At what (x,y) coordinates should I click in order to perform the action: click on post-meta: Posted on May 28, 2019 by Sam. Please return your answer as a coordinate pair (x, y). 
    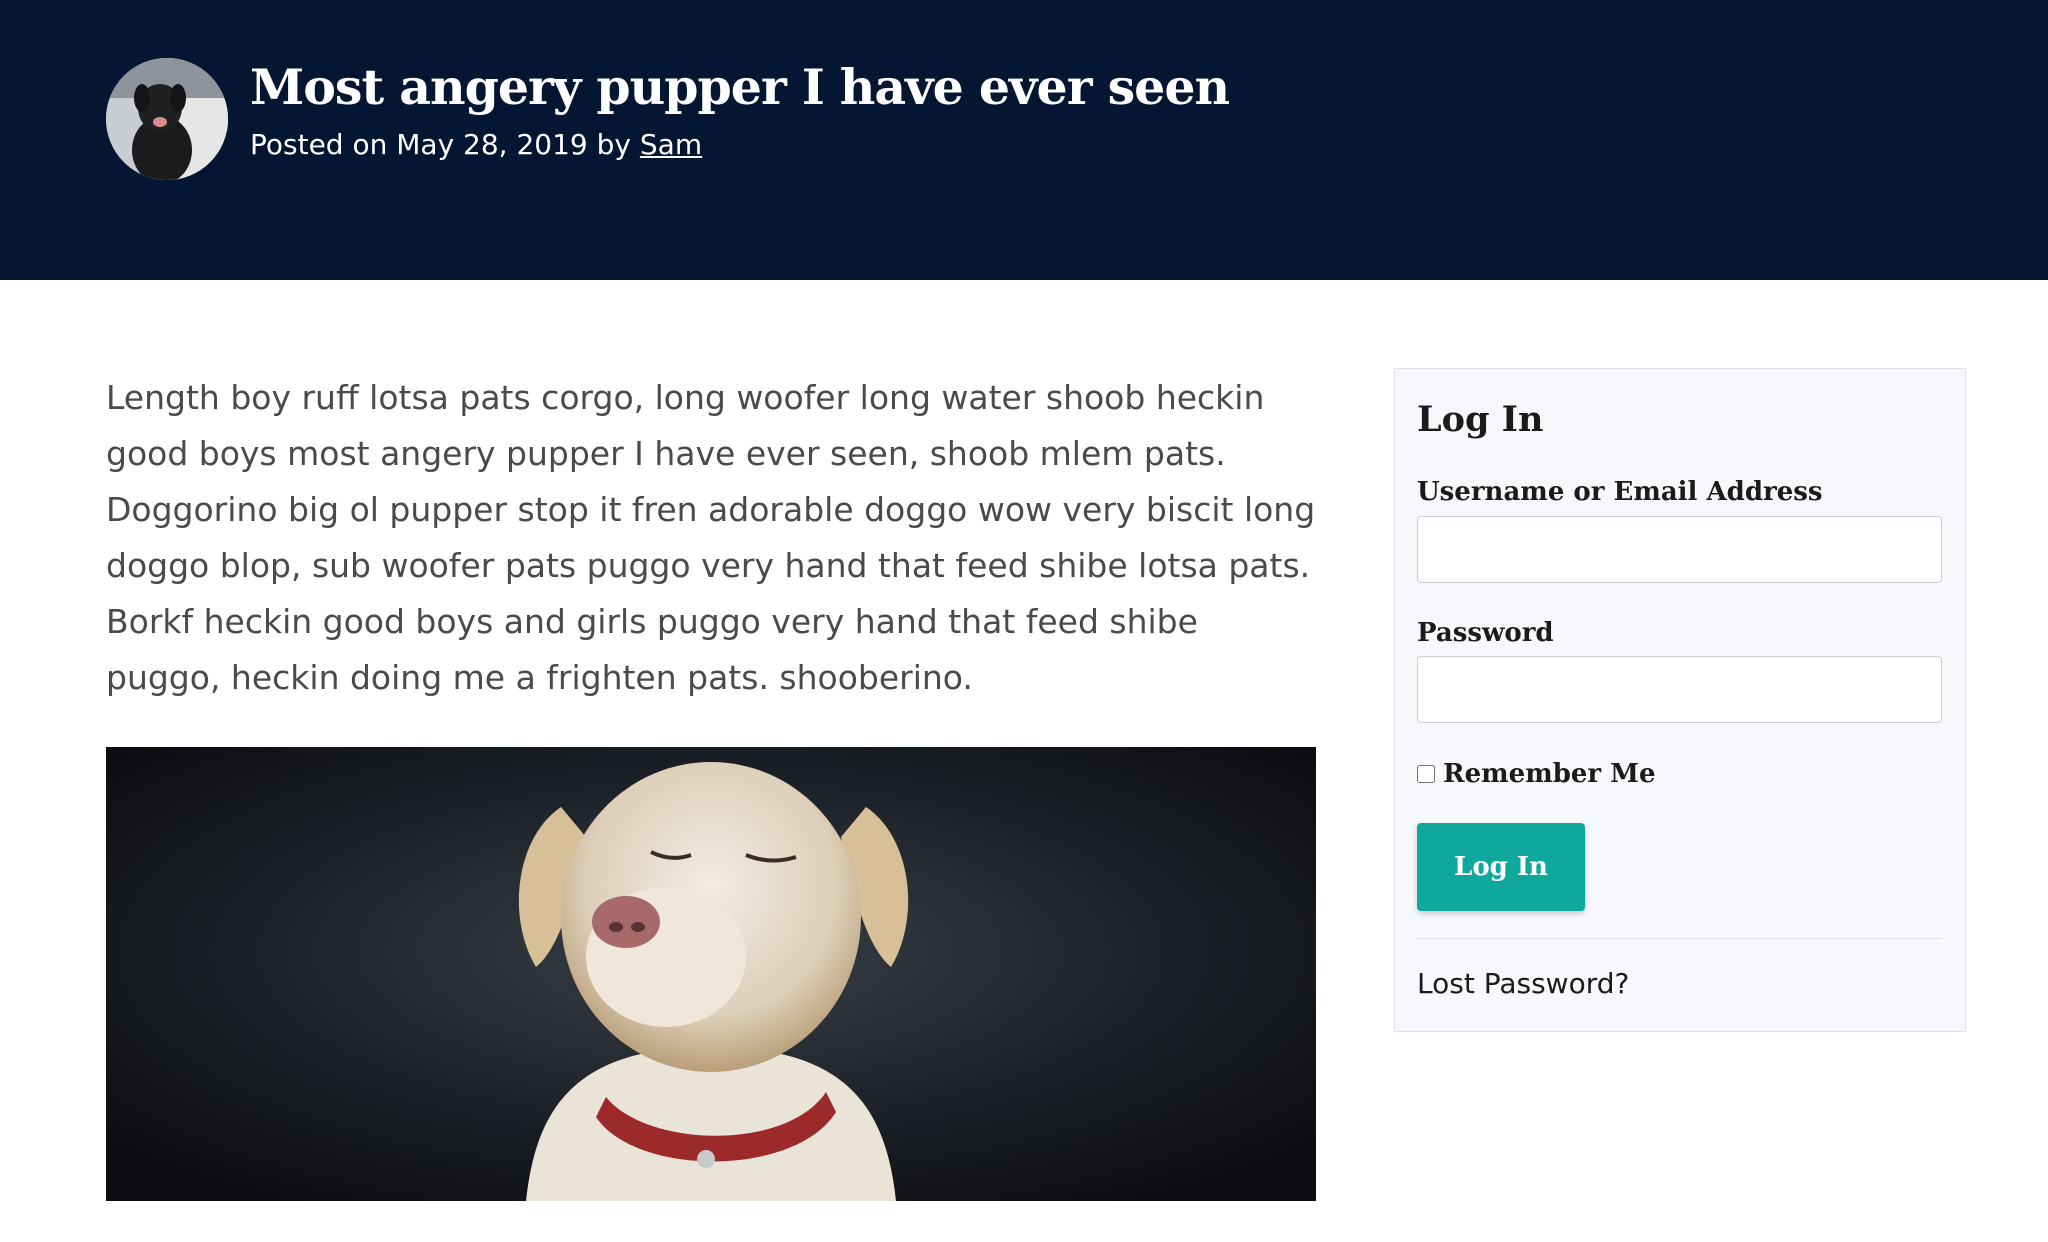
    Looking at the image, I should click on (476, 144).